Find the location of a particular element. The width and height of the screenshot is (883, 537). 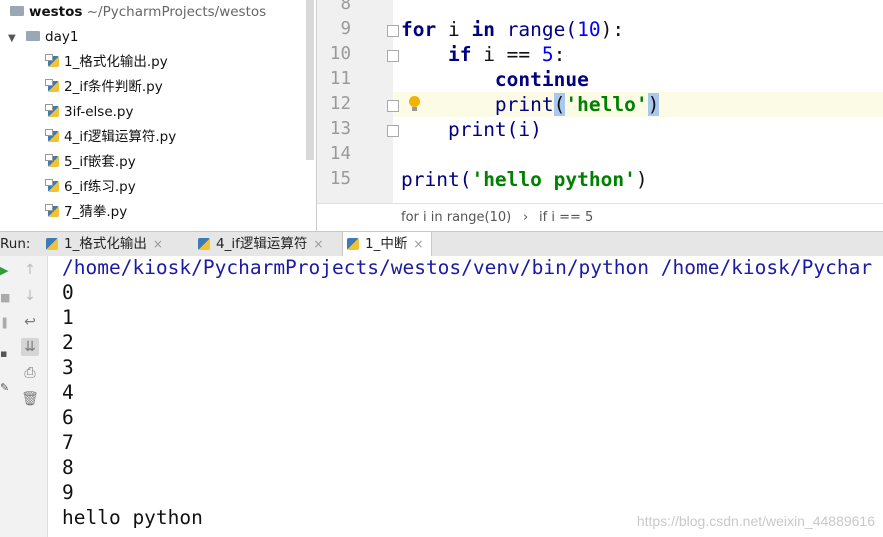

folder-label: day1 is located at coordinates (62, 37).